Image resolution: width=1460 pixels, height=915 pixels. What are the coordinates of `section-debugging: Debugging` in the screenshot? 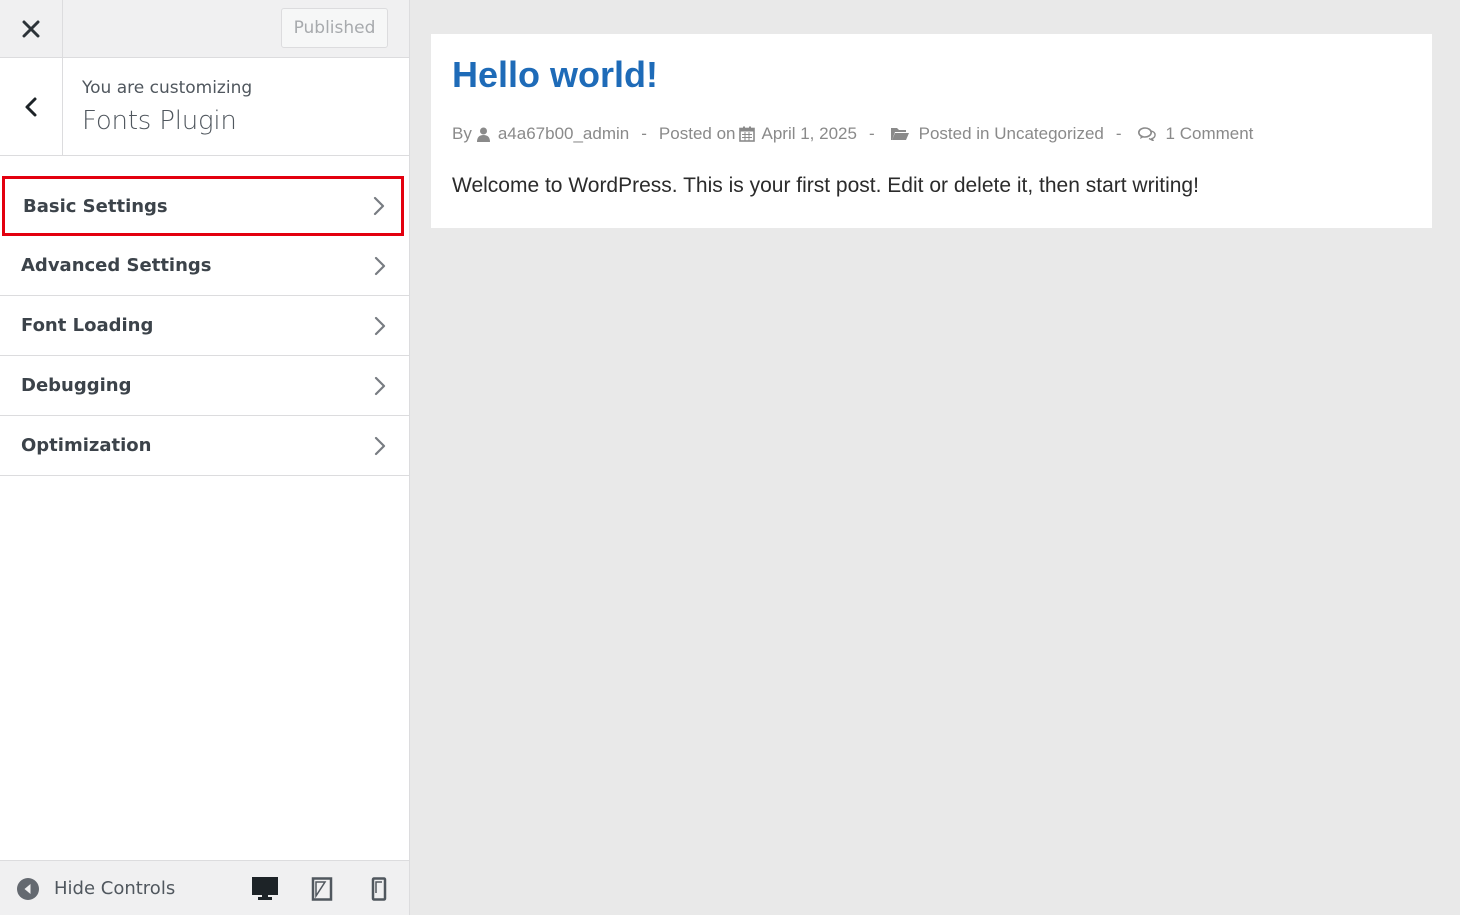 It's located at (204, 386).